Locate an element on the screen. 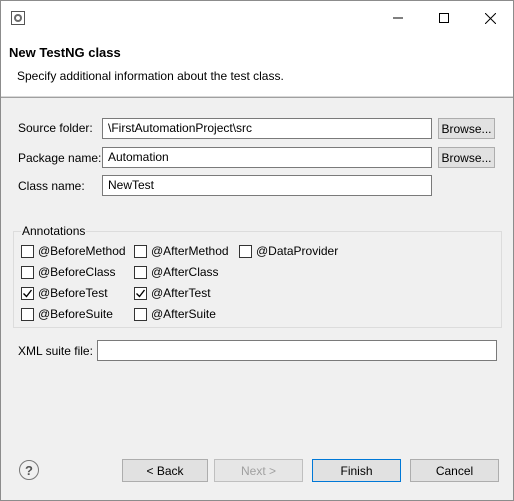 This screenshot has height=501, width=514. minimize-icon is located at coordinates (398, 18).